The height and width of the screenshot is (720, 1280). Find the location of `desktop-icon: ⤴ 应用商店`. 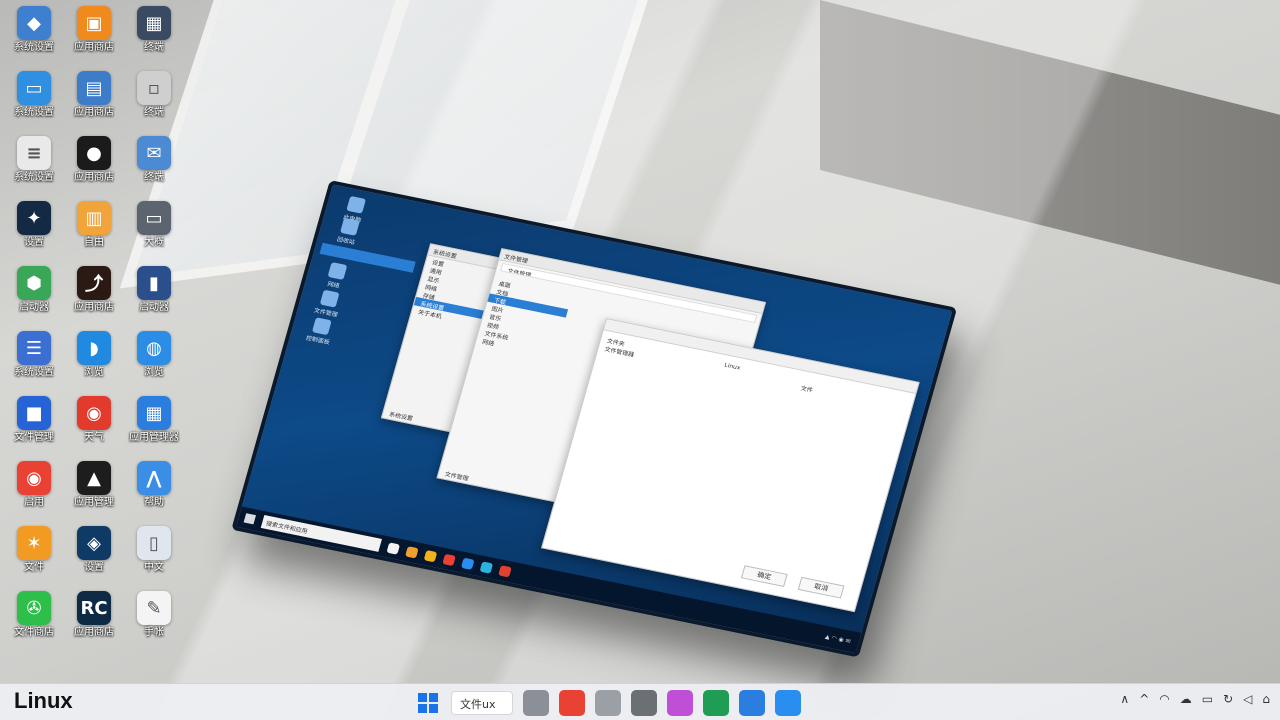

desktop-icon: ⤴ 应用商店 is located at coordinates (94, 295).